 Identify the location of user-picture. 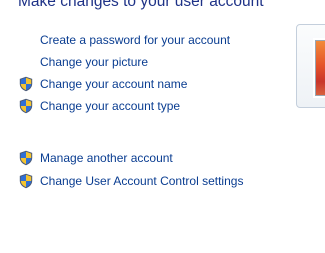
(320, 68).